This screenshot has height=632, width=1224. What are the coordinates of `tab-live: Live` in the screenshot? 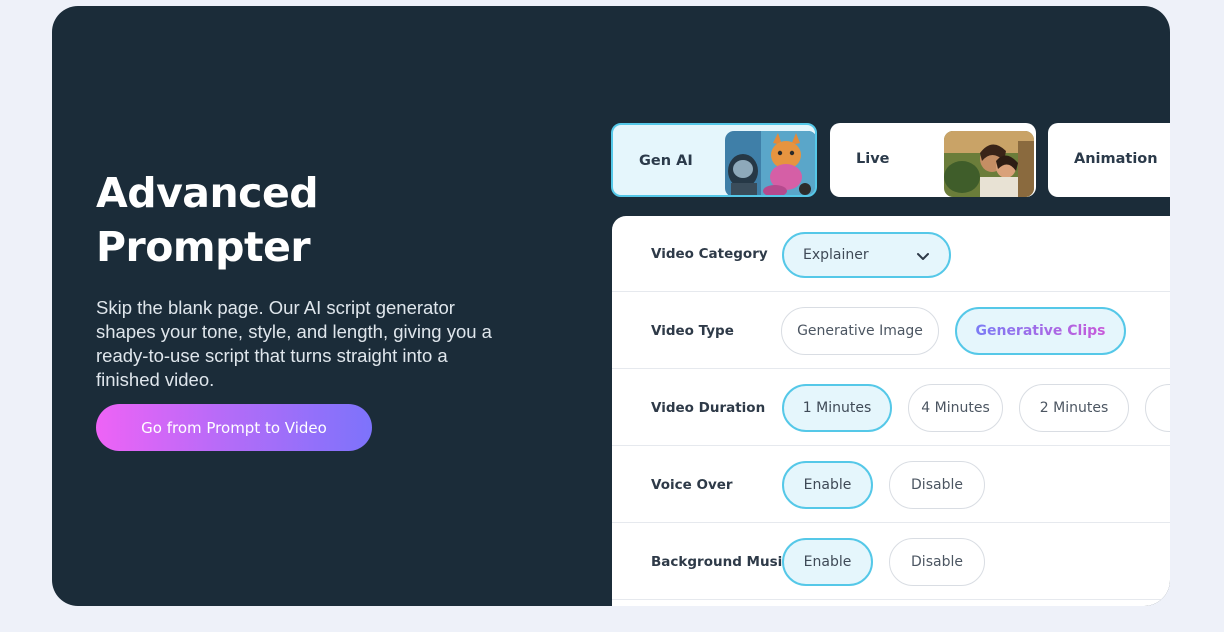 It's located at (933, 160).